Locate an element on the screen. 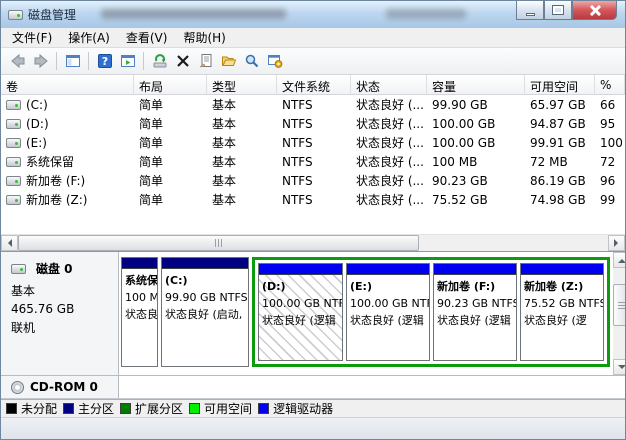  col-percent: % is located at coordinates (610, 84).